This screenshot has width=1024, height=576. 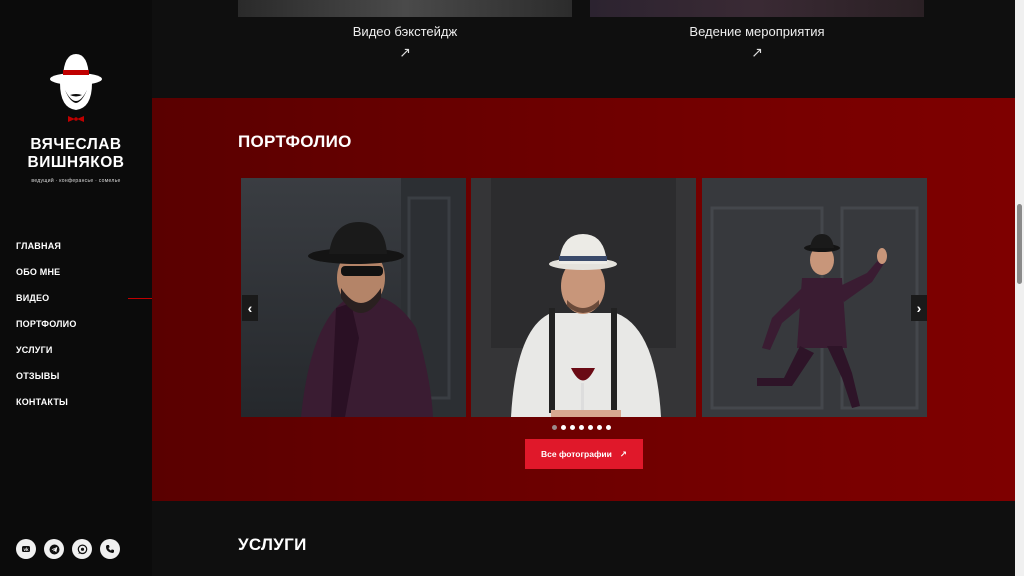 I want to click on brand-name-line2: ВИШНЯКОВ, so click(x=76, y=162).